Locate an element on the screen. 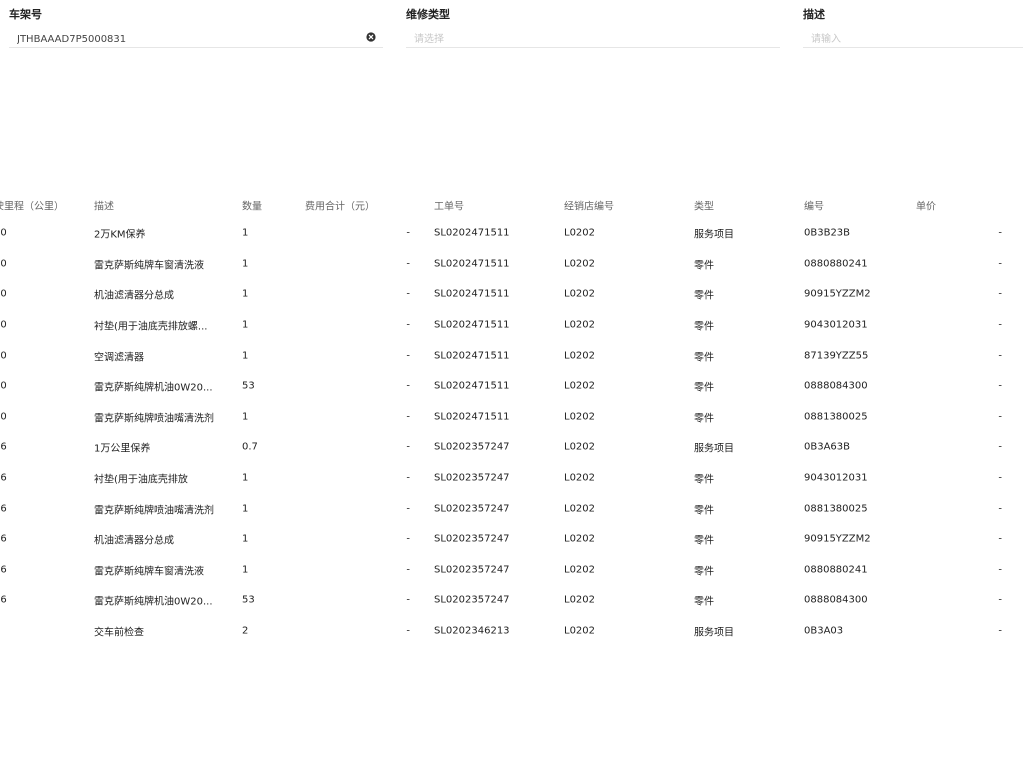 Image resolution: width=1023 pixels, height=768 pixels. header-work-order: 工单号 is located at coordinates (489, 205).